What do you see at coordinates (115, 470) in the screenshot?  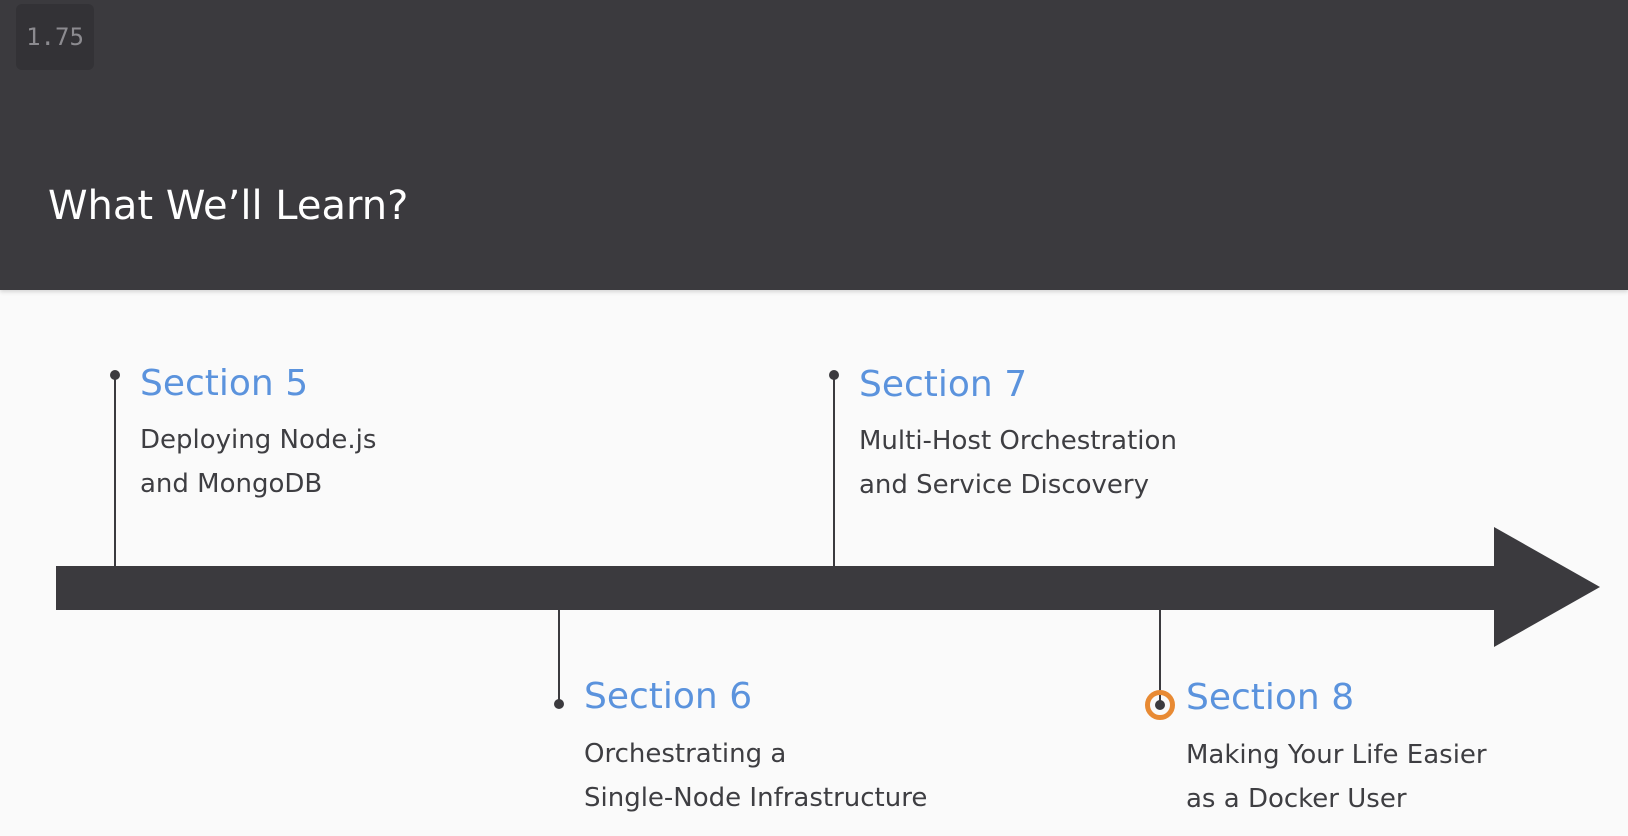 I see `section-5-connector` at bounding box center [115, 470].